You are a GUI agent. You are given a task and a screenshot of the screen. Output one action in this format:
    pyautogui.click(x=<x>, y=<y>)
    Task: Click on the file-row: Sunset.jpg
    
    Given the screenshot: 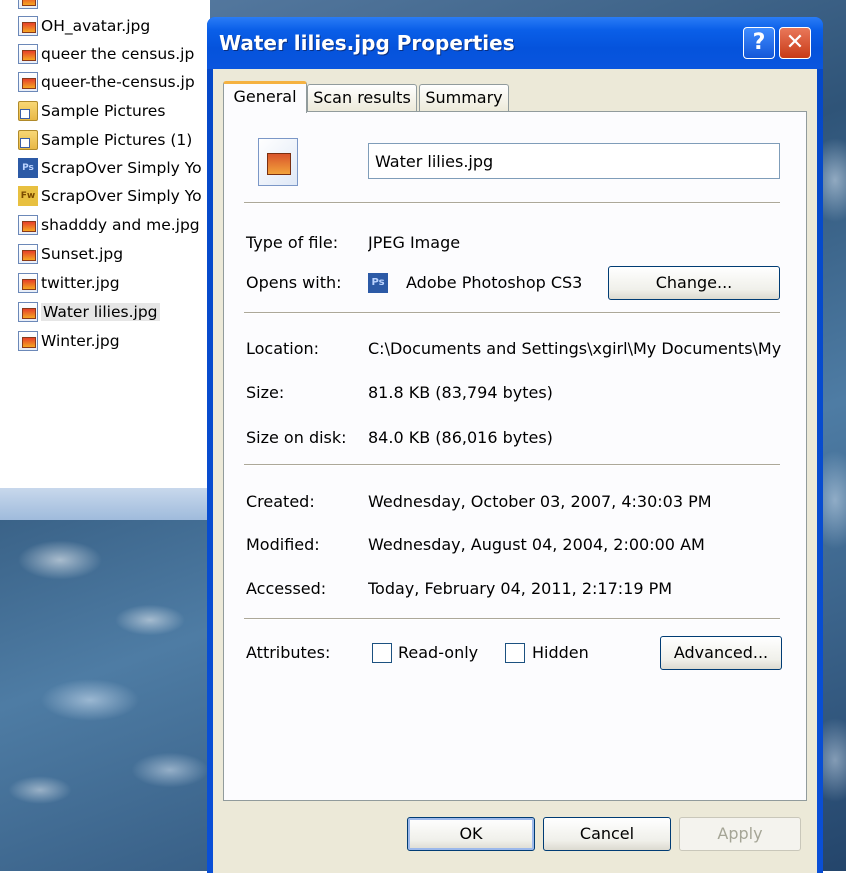 What is the action you would take?
    pyautogui.click(x=70, y=254)
    